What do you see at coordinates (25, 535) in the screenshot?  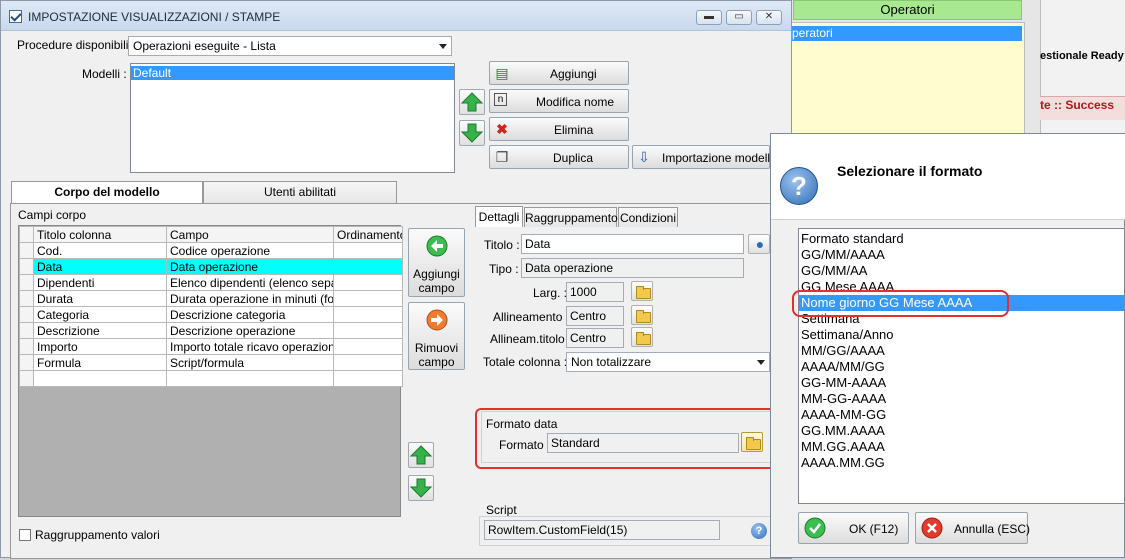 I see `group-values-checkbox` at bounding box center [25, 535].